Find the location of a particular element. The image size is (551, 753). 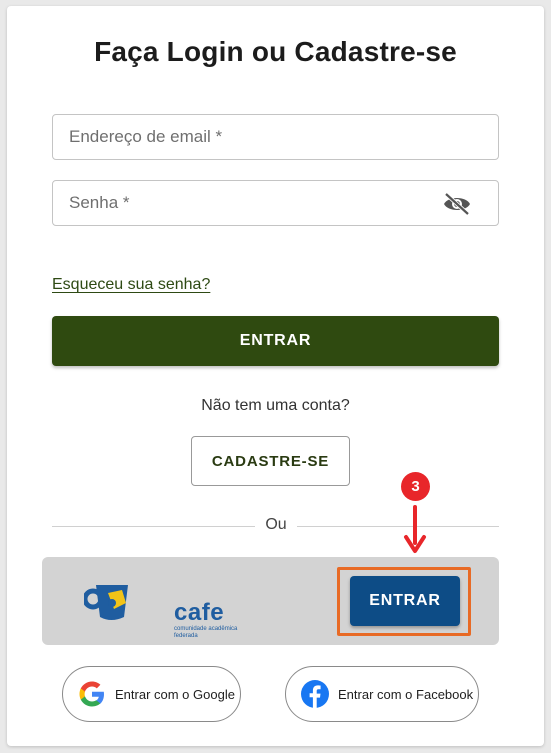

email-field is located at coordinates (275, 137).